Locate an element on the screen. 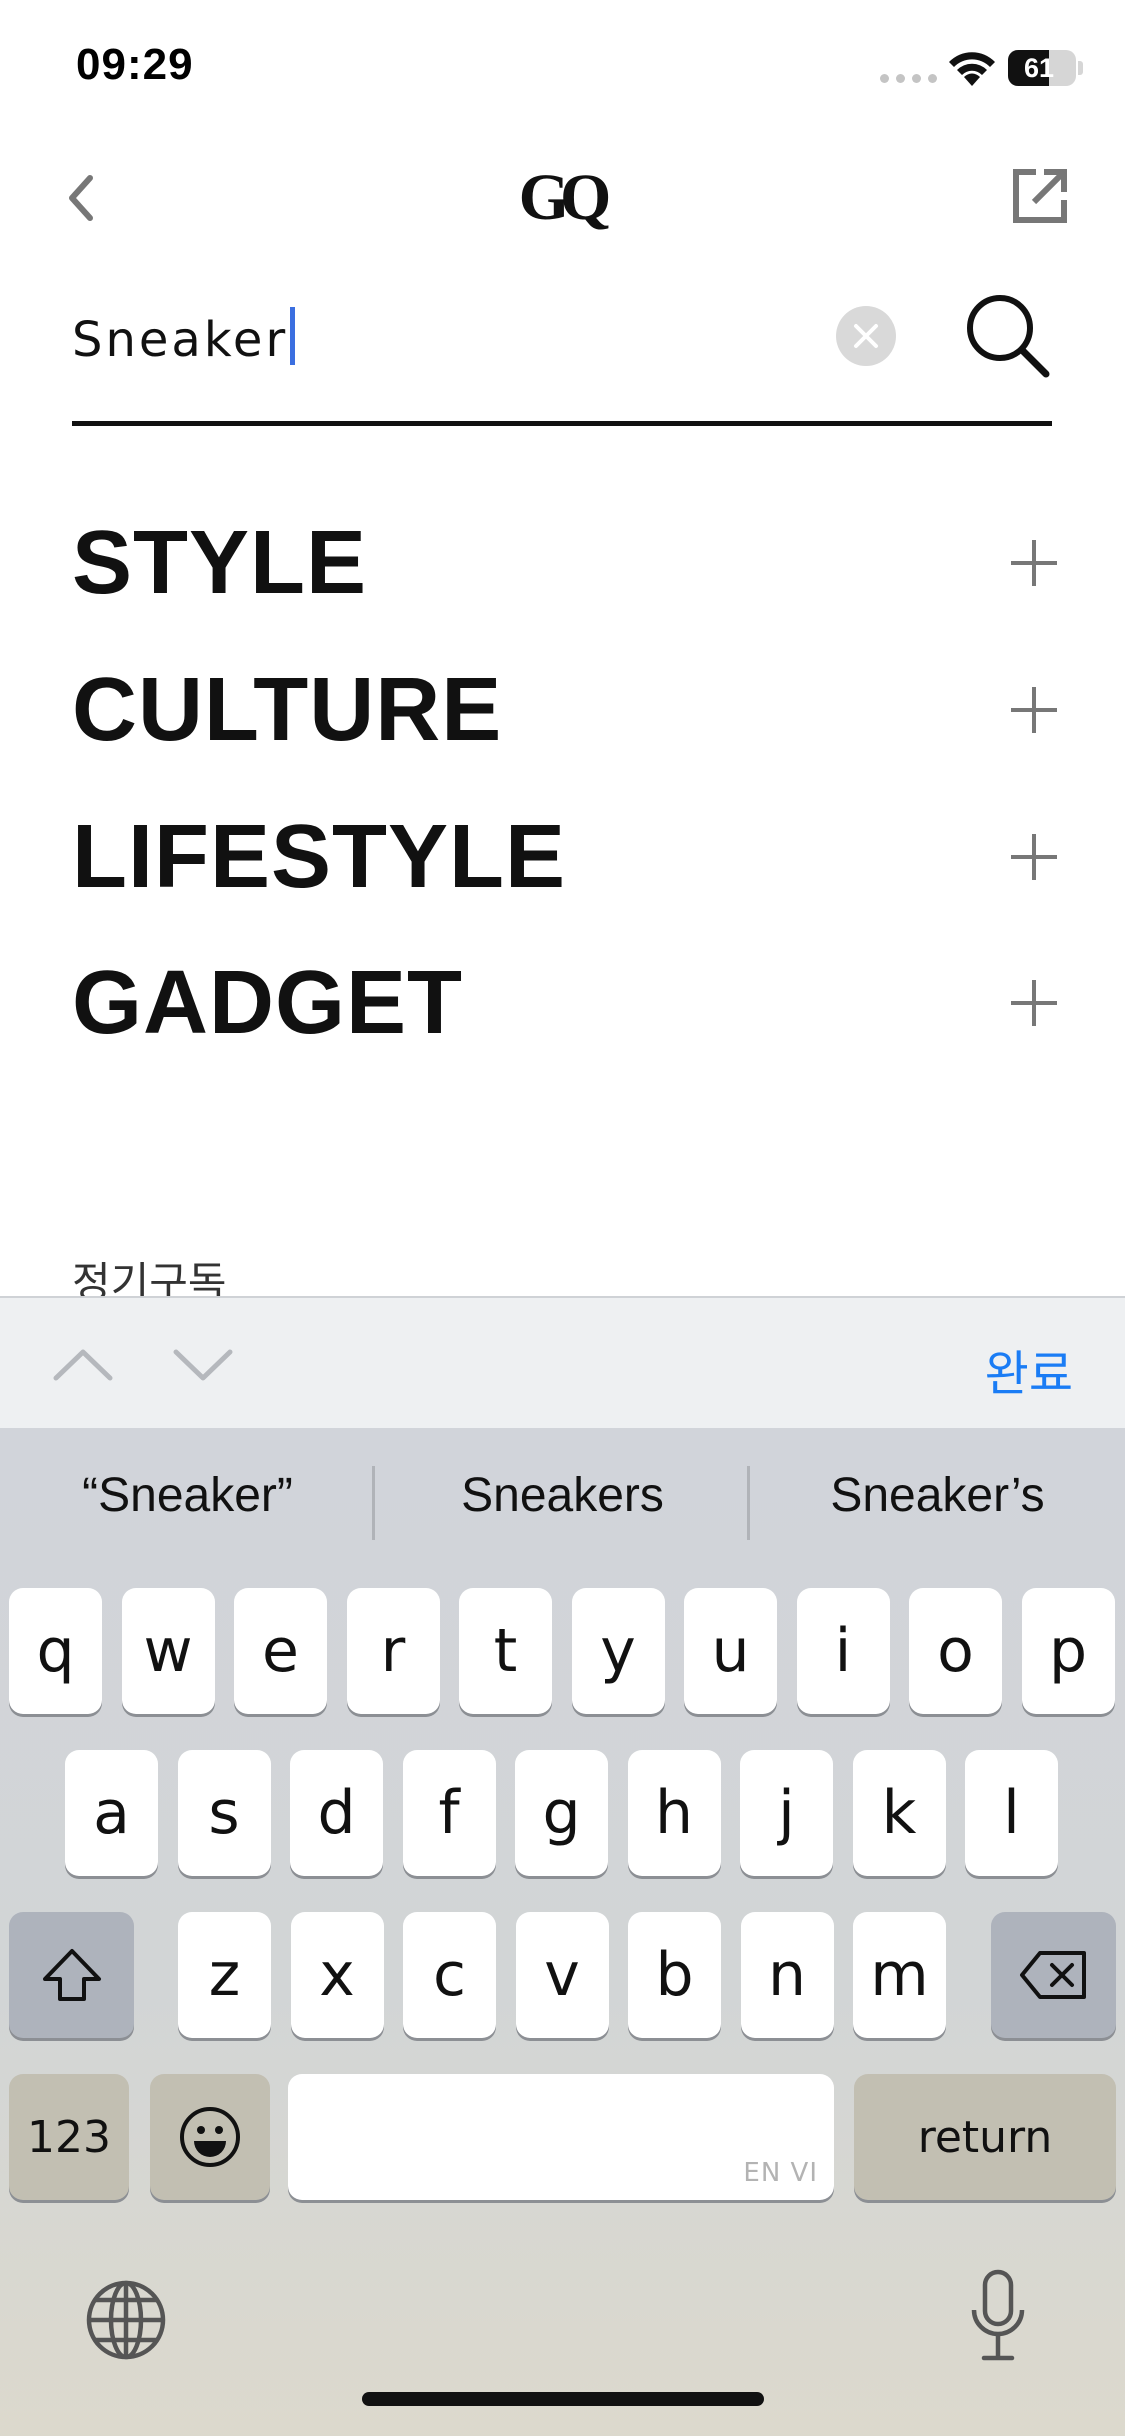 The image size is (1125, 2436). key-g: g is located at coordinates (561, 1813).